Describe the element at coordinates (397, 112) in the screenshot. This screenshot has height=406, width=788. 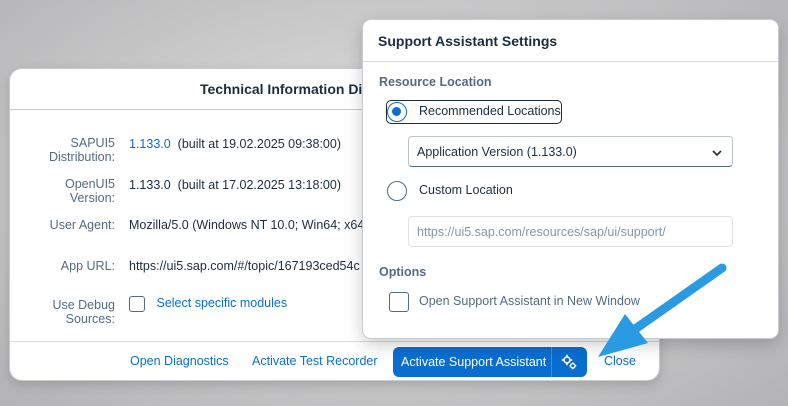
I see `recommended-locations-radio` at that location.